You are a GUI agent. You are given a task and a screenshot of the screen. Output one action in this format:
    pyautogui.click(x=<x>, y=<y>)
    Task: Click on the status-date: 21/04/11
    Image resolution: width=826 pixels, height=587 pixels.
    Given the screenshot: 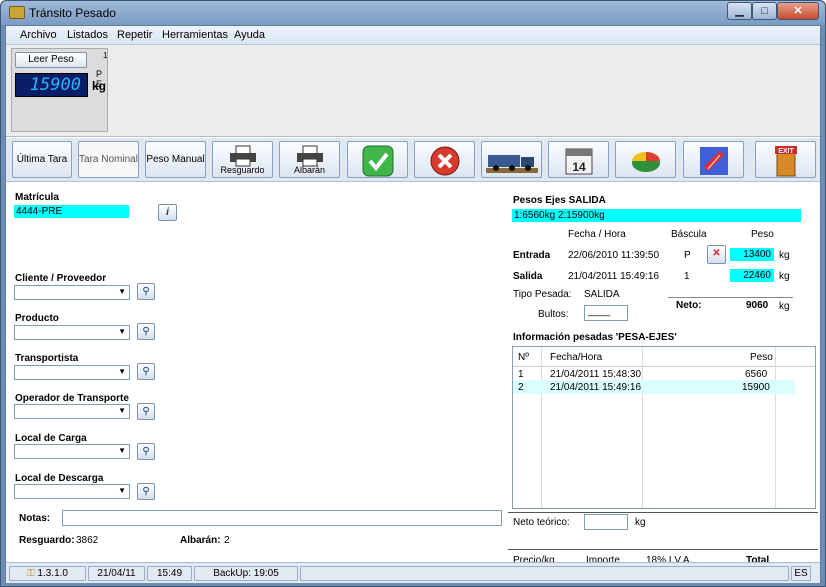 What is the action you would take?
    pyautogui.click(x=116, y=573)
    